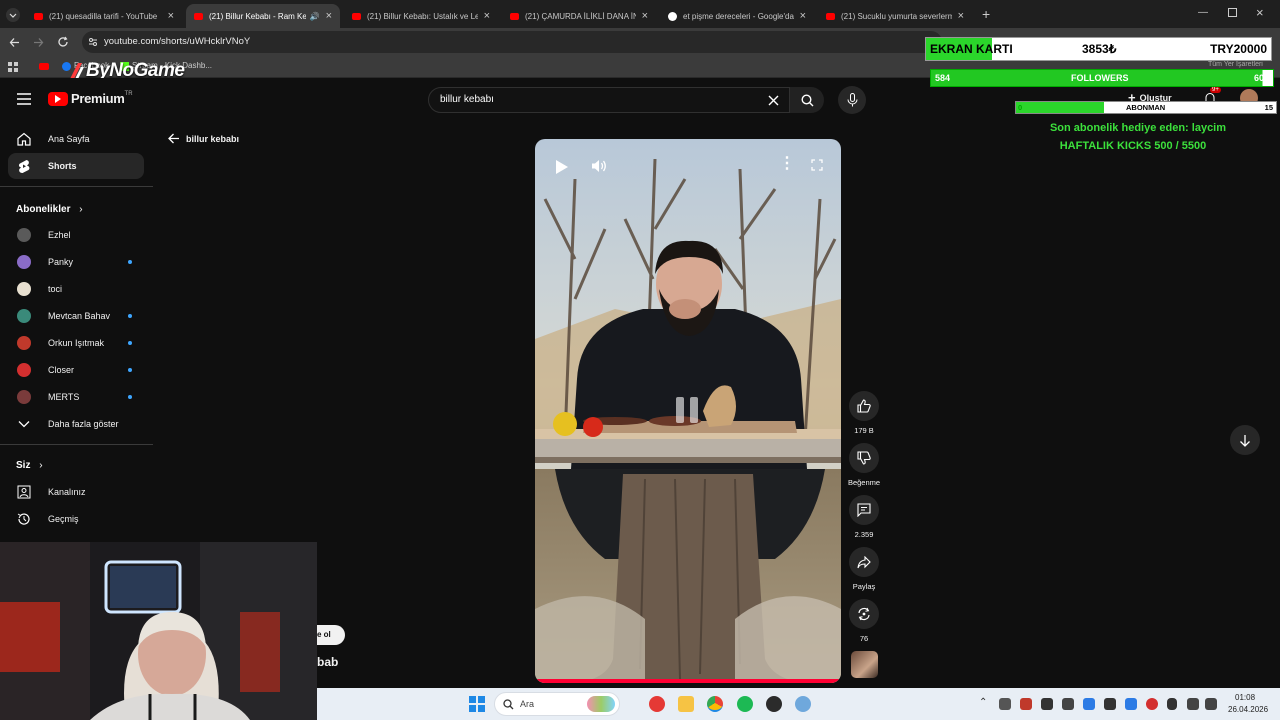  What do you see at coordinates (13, 67) in the screenshot?
I see `apps-grid-icon` at bounding box center [13, 67].